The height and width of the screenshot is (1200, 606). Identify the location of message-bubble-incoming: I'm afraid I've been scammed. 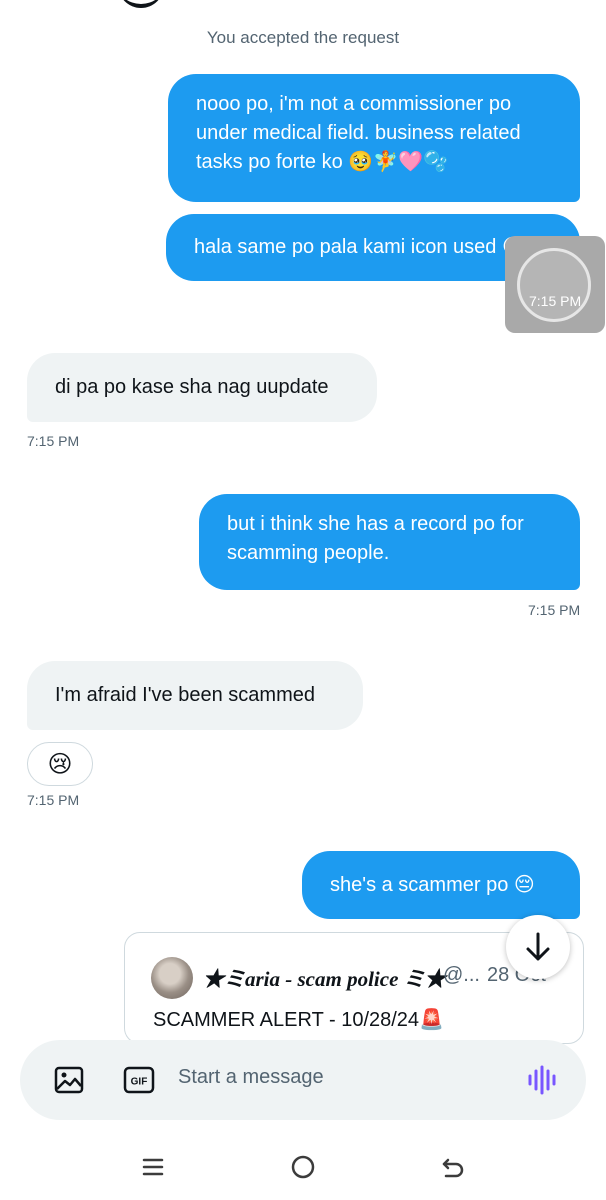
(195, 695).